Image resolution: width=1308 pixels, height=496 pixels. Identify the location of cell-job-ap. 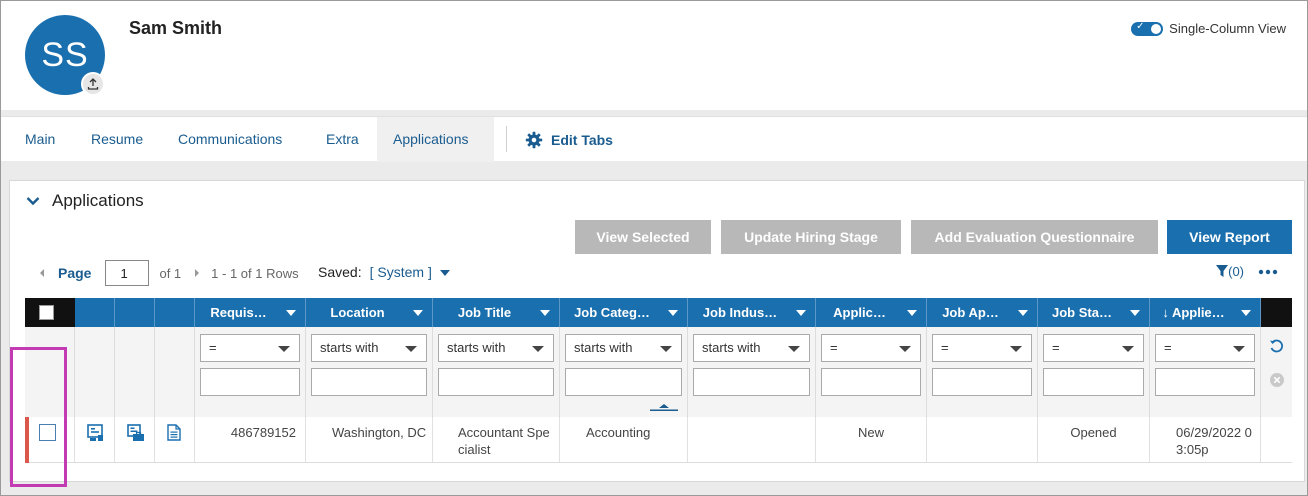
(982, 440).